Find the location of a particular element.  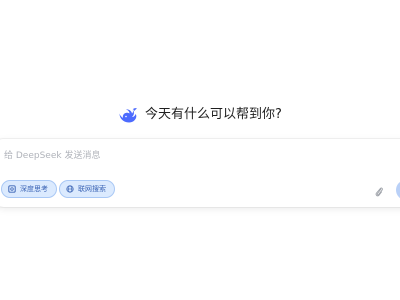

web-search-label: 联网搜索 is located at coordinates (92, 189).